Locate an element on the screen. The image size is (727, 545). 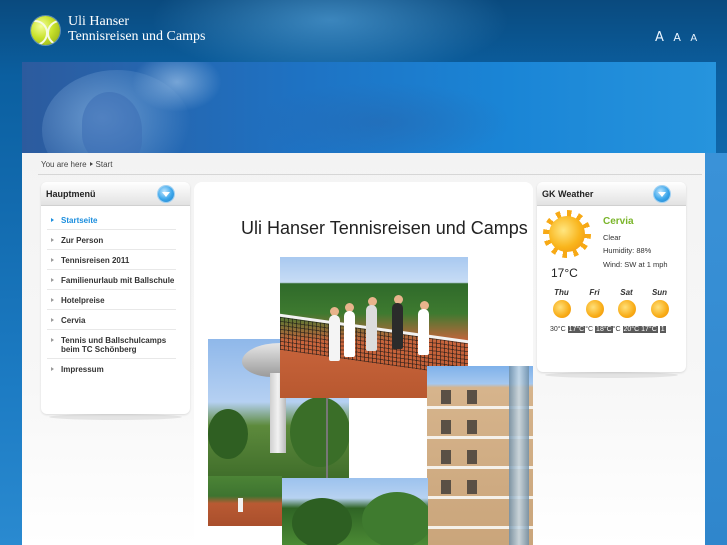
font-size-large-button: A is located at coordinates (659, 37).